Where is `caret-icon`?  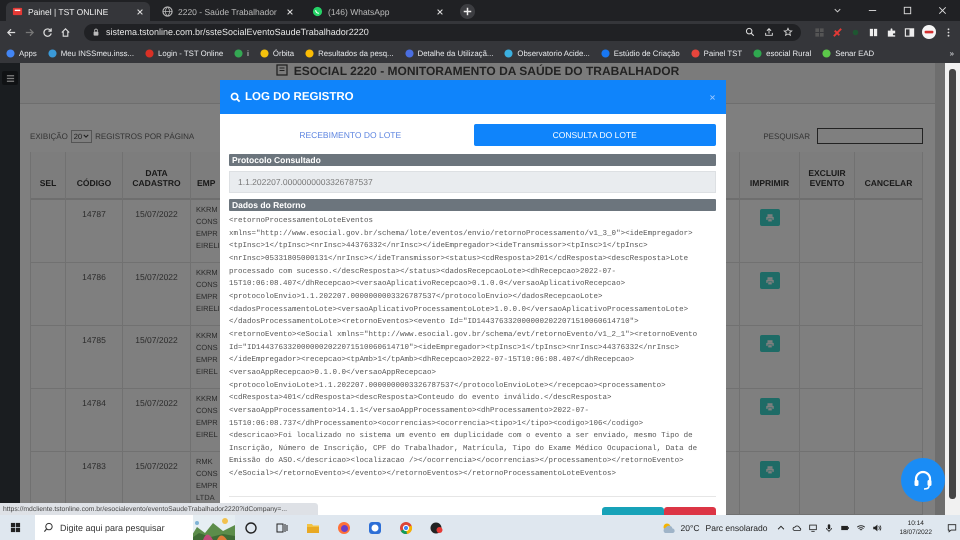 caret-icon is located at coordinates (86, 136).